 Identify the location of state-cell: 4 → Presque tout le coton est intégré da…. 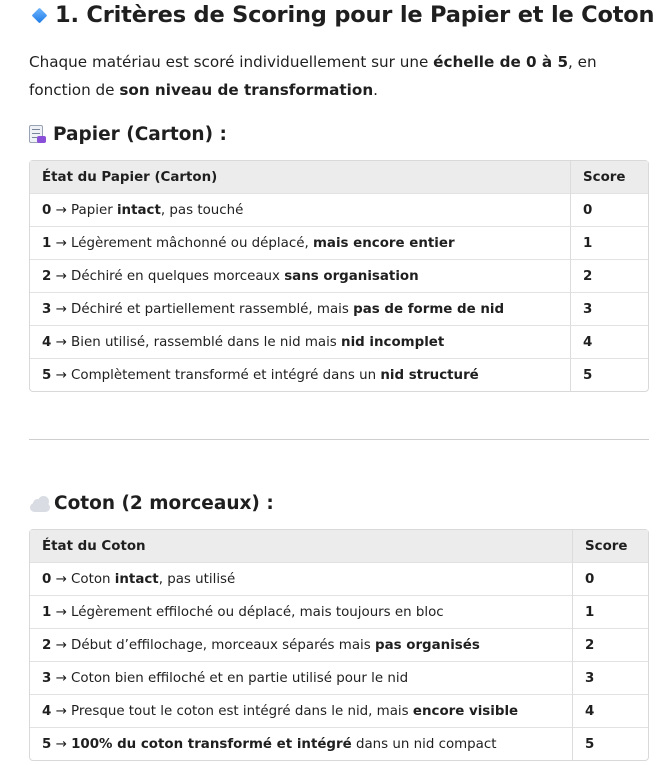
(301, 711).